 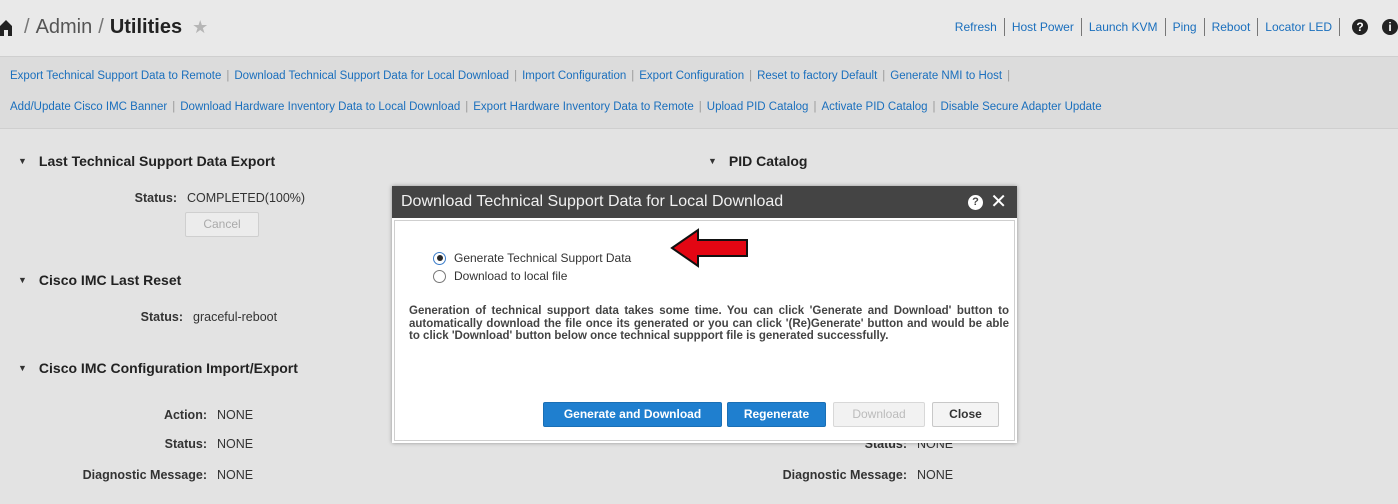 I want to click on import-configuration-link: Import Configuration, so click(x=574, y=76).